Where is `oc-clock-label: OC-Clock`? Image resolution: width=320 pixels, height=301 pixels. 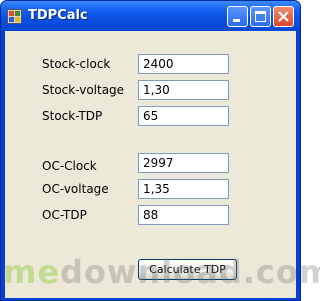 oc-clock-label: OC-Clock is located at coordinates (69, 166).